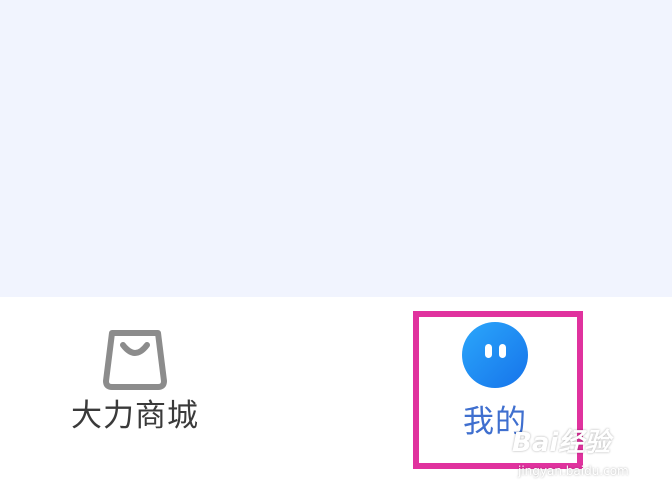 The width and height of the screenshot is (672, 496). What do you see at coordinates (495, 422) in the screenshot?
I see `tab-me-label: 我的` at bounding box center [495, 422].